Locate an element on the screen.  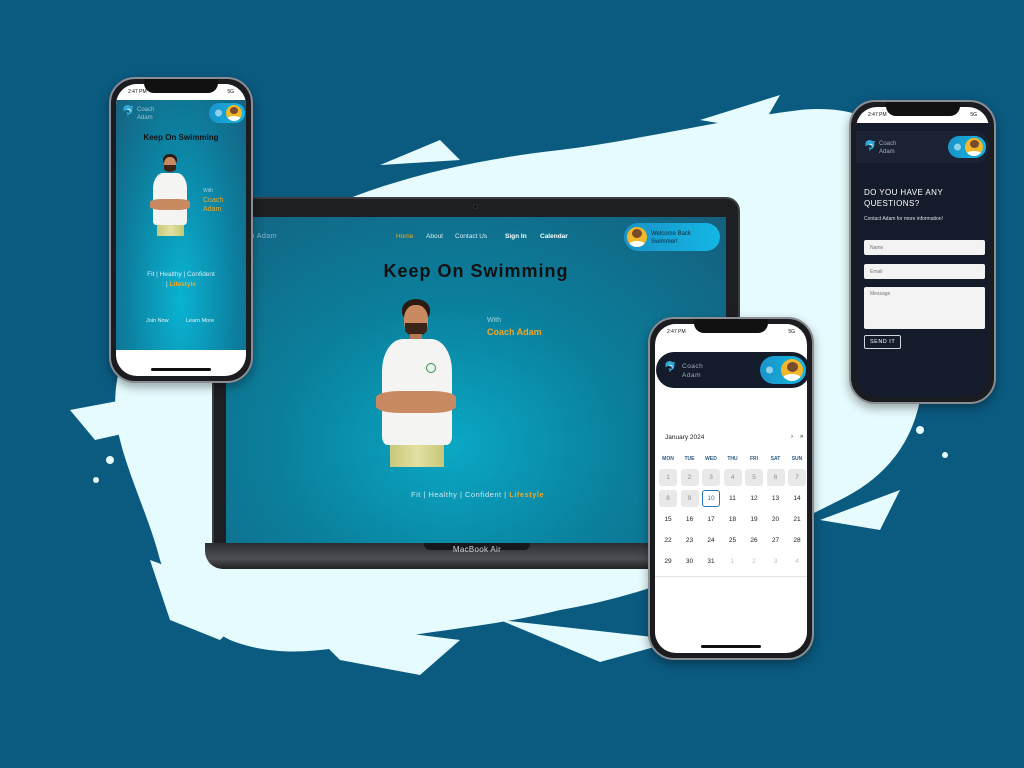
calendar-day: 25 is located at coordinates (733, 540).